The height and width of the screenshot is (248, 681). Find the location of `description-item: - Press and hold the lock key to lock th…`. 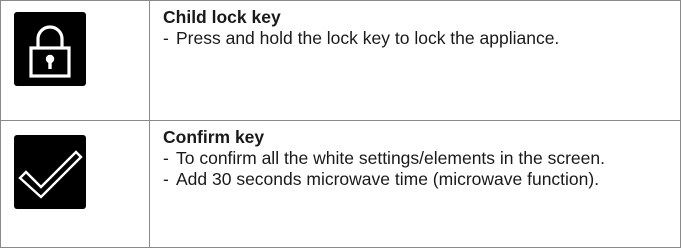

description-item: - Press and hold the lock key to lock th… is located at coordinates (416, 38).